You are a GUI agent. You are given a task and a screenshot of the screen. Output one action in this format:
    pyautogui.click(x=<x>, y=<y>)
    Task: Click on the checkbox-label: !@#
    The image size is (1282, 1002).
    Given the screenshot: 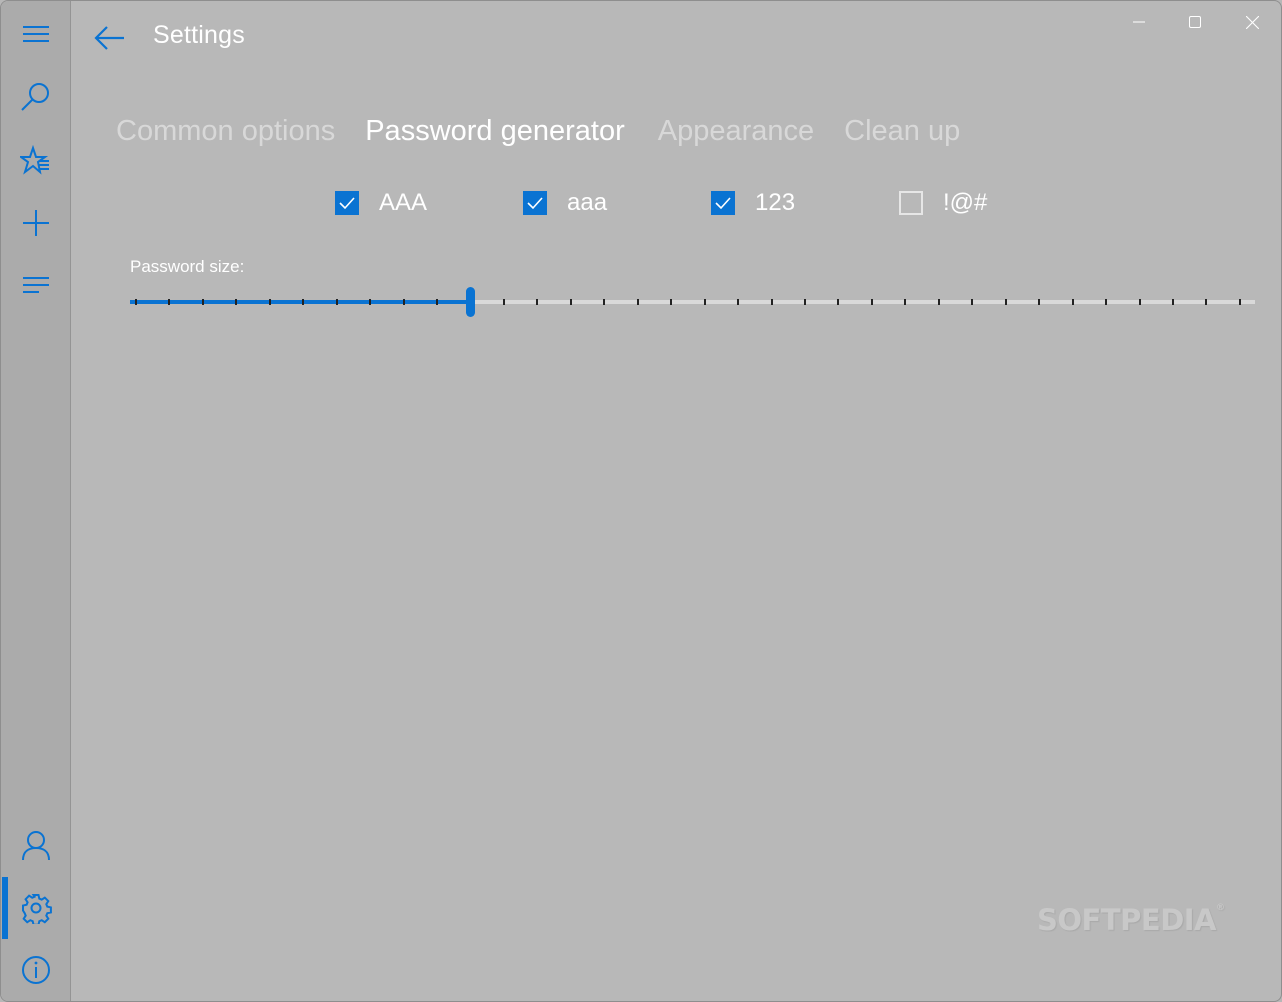 What is the action you would take?
    pyautogui.click(x=965, y=202)
    